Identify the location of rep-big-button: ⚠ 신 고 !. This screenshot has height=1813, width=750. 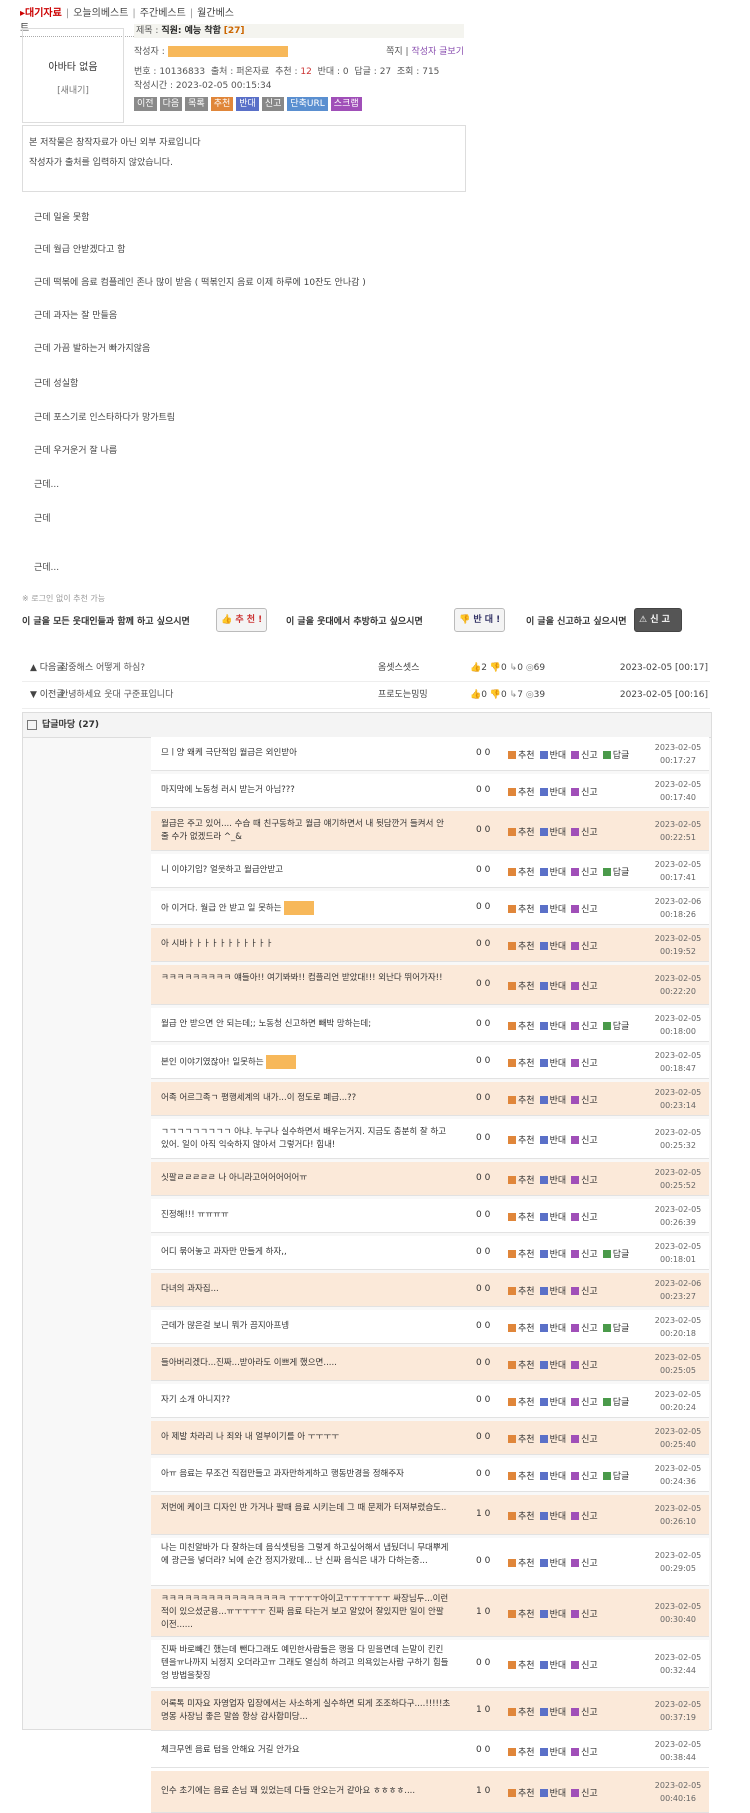
(658, 627).